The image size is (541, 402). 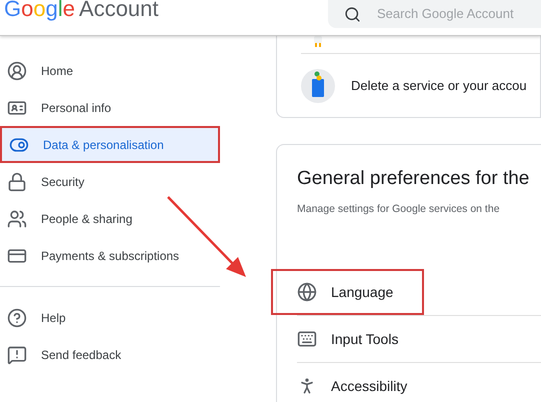 What do you see at coordinates (352, 14) in the screenshot?
I see `search-icon` at bounding box center [352, 14].